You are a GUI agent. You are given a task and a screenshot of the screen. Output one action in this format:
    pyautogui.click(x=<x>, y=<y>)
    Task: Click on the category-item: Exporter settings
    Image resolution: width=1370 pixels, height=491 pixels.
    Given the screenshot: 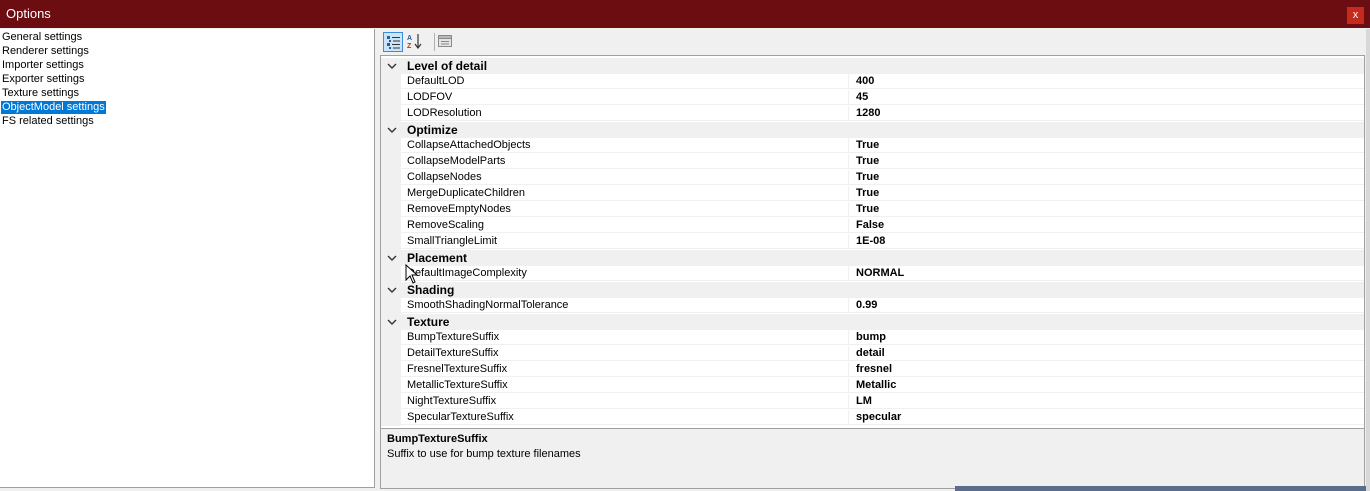 What is the action you would take?
    pyautogui.click(x=43, y=79)
    